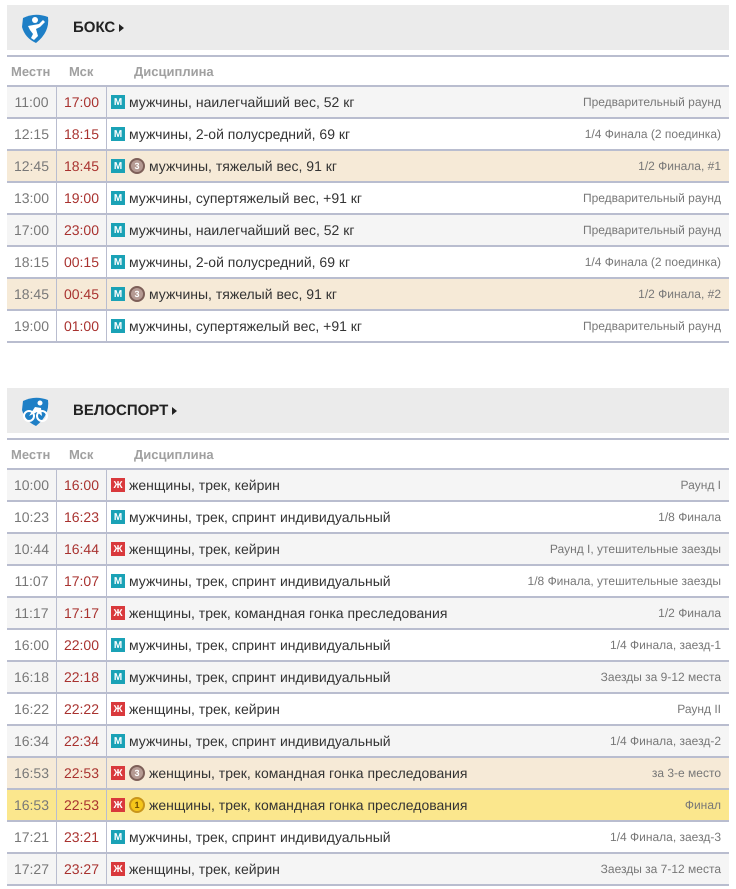 The width and height of the screenshot is (736, 889). I want to click on sport-title: БОКС, so click(94, 27).